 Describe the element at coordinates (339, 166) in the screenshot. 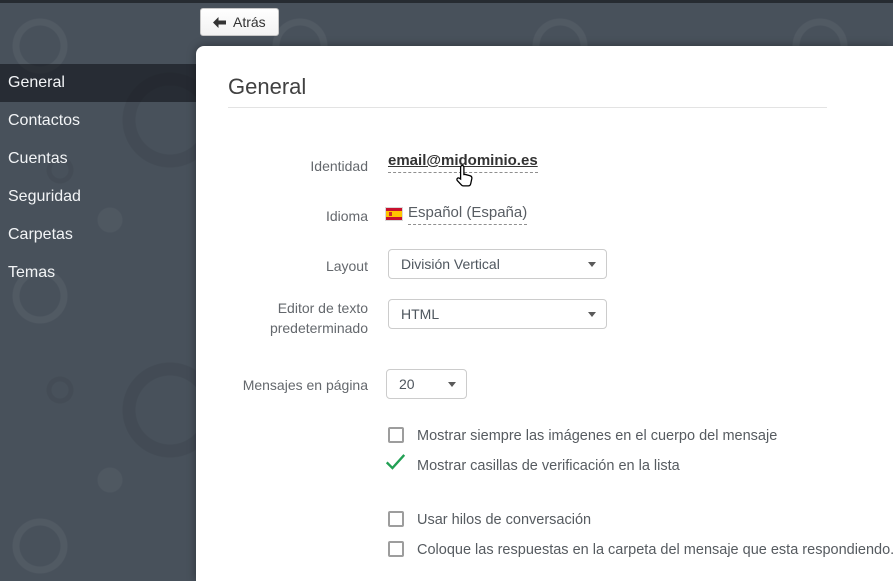

I see `identity-label: Identidad` at that location.